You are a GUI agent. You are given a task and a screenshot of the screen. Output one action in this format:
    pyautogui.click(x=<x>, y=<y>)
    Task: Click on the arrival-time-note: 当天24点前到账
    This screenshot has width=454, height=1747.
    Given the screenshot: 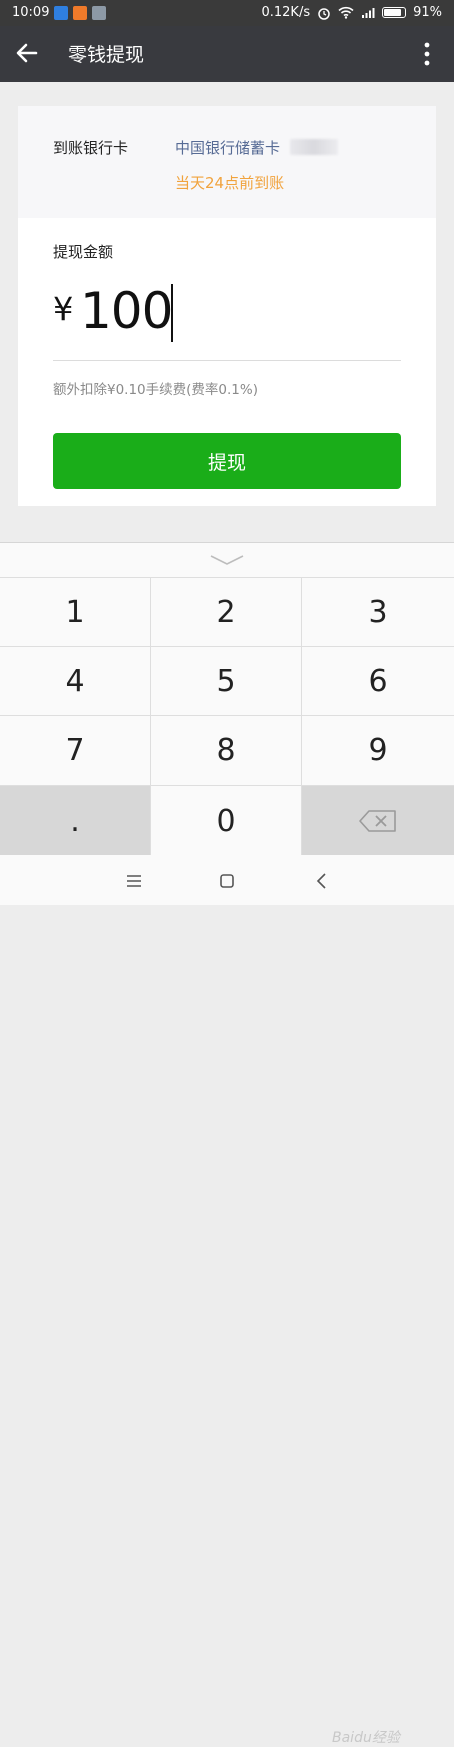 What is the action you would take?
    pyautogui.click(x=230, y=183)
    